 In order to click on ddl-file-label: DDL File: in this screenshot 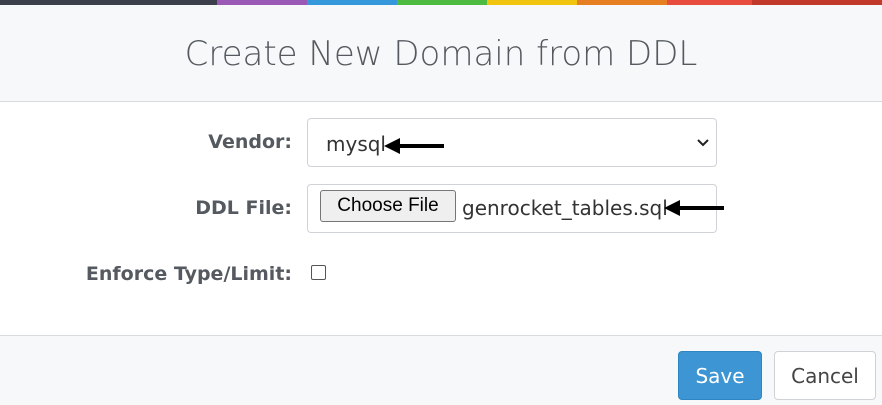, I will do `click(243, 208)`.